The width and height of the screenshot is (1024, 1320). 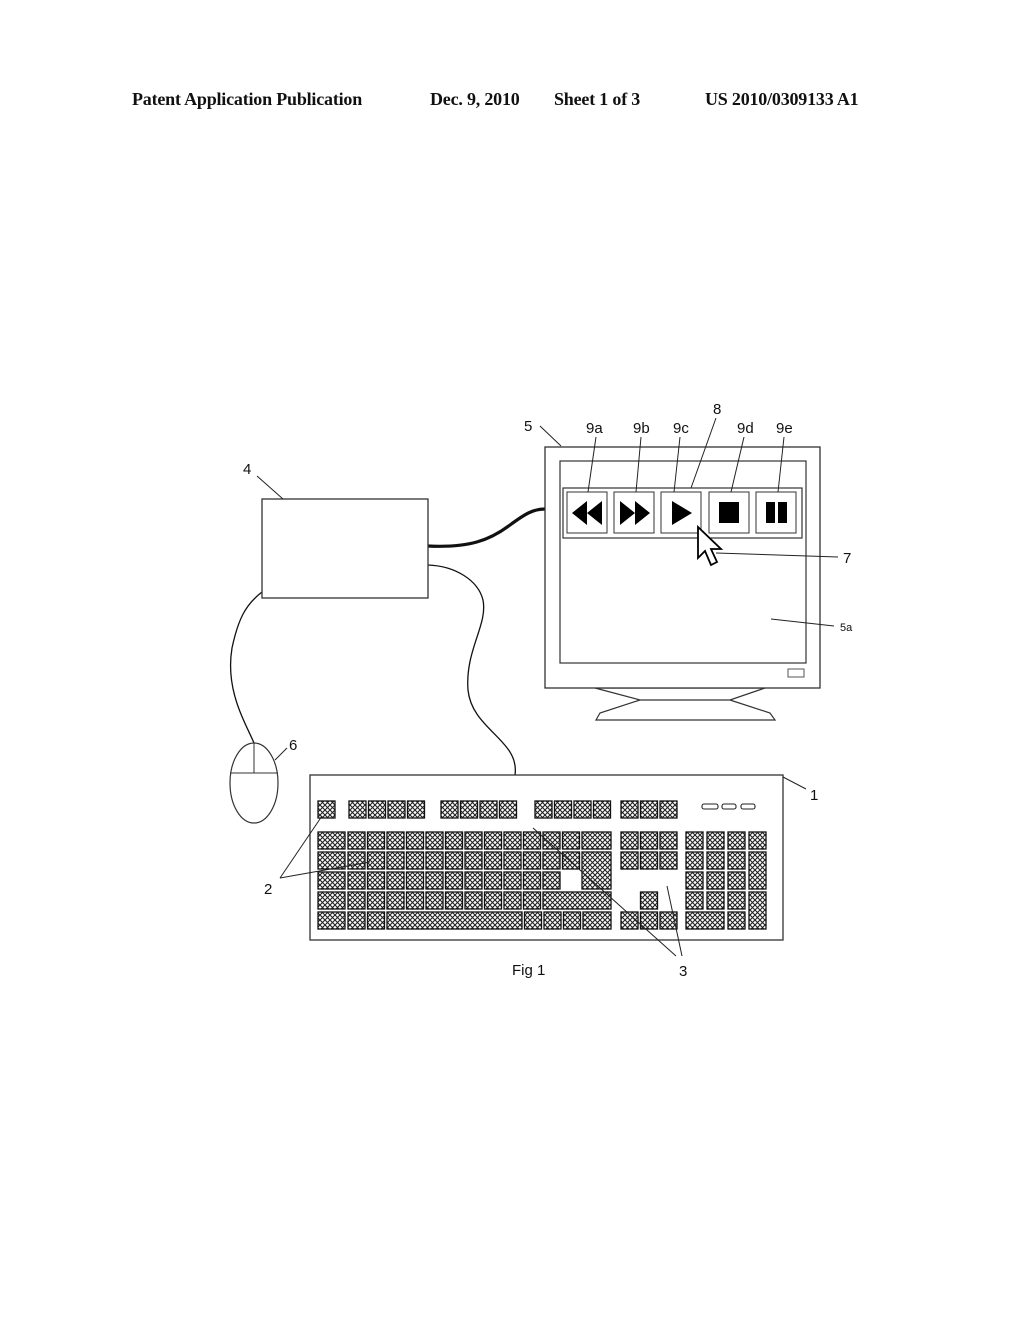 What do you see at coordinates (486, 527) in the screenshot?
I see `monitor-cable` at bounding box center [486, 527].